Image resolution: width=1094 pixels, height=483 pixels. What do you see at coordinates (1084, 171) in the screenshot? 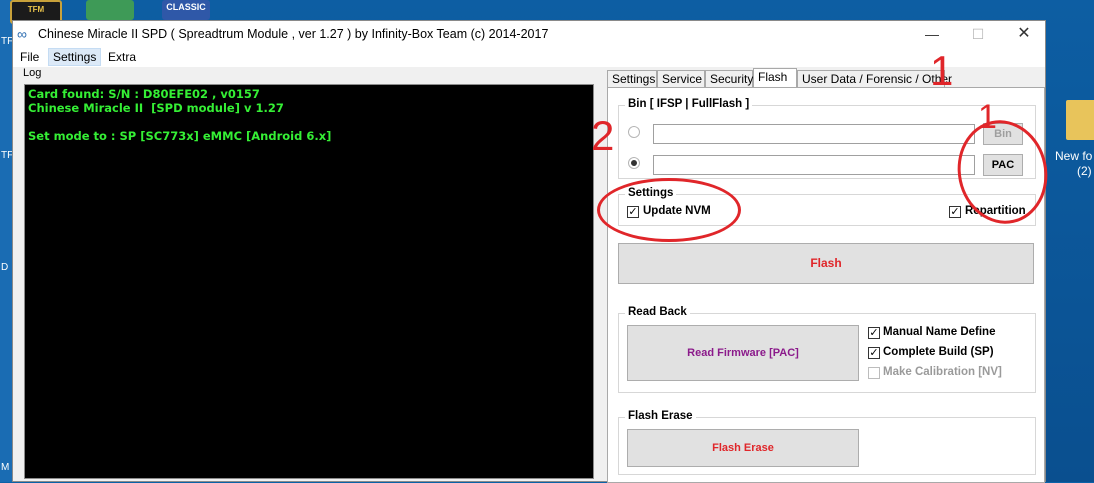
I see `folder-label-line2: (2)` at bounding box center [1084, 171].